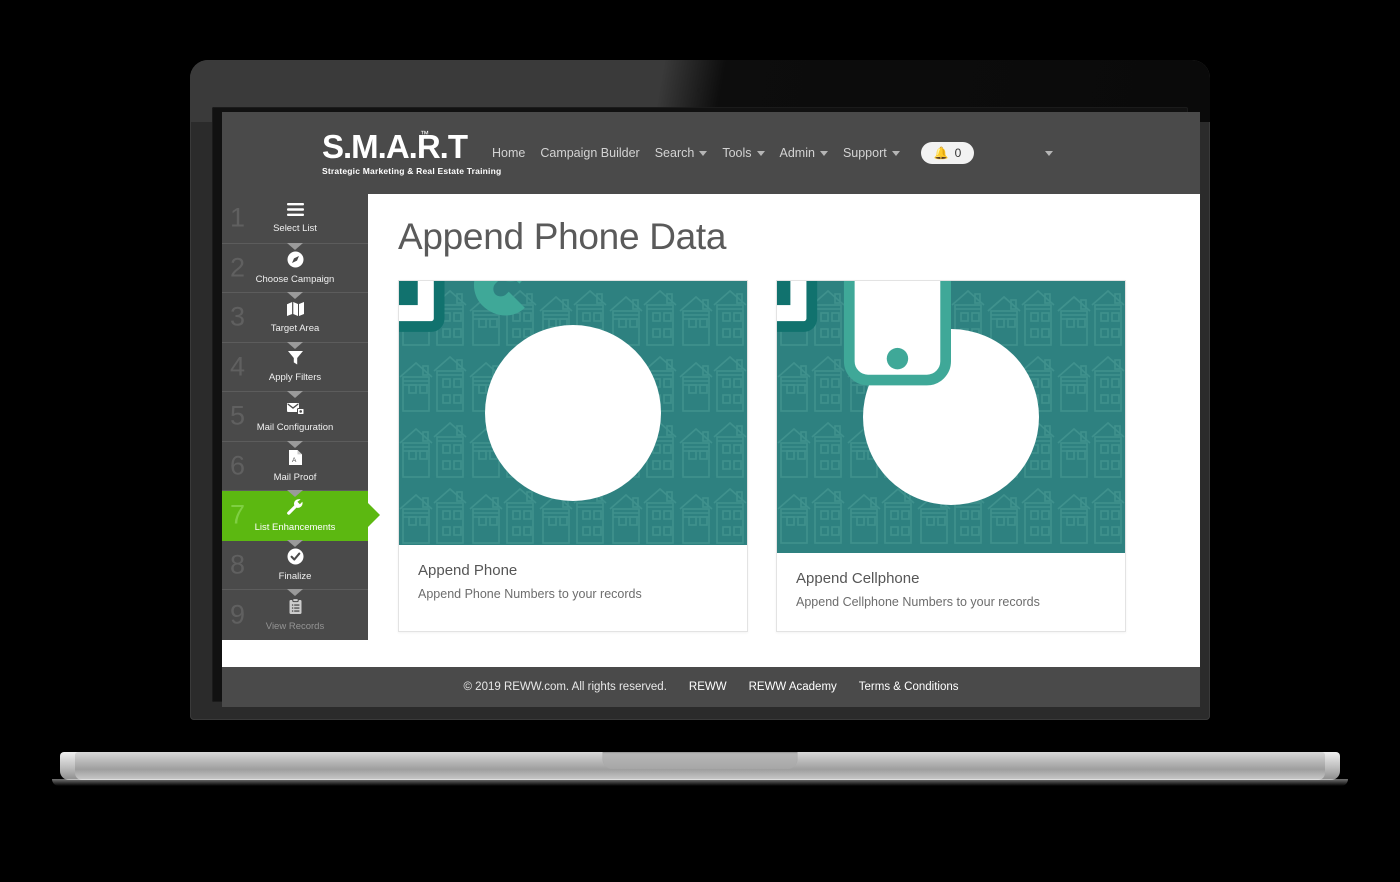 This screenshot has height=882, width=1400. I want to click on page-title: Append Phone Data, so click(562, 236).